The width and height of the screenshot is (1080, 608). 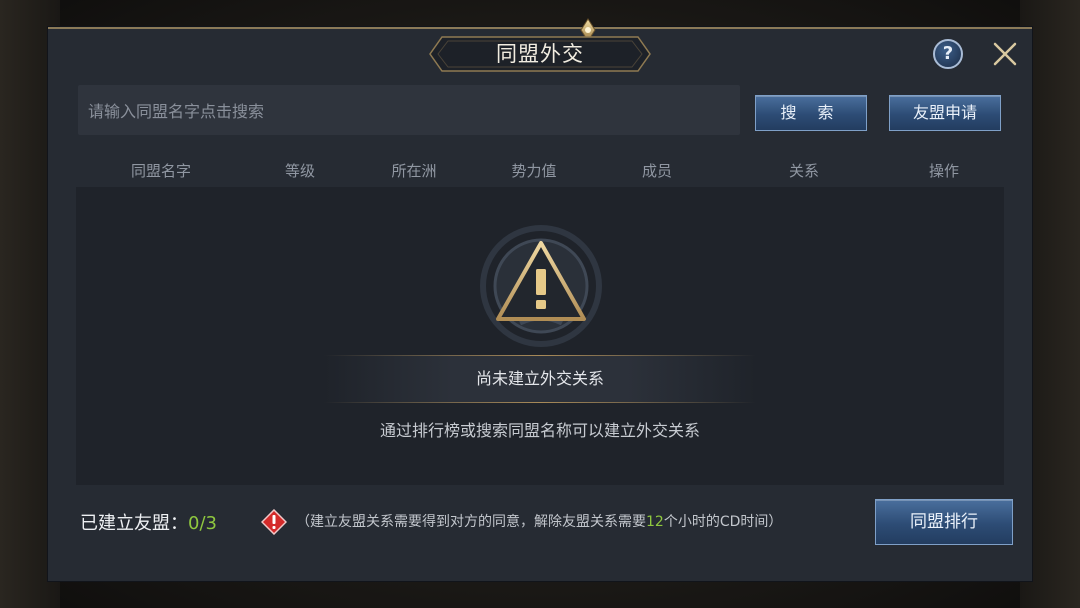 I want to click on empty-state-hint: 通过排行榜或搜索同盟名称可以建立外交关系, so click(x=539, y=430).